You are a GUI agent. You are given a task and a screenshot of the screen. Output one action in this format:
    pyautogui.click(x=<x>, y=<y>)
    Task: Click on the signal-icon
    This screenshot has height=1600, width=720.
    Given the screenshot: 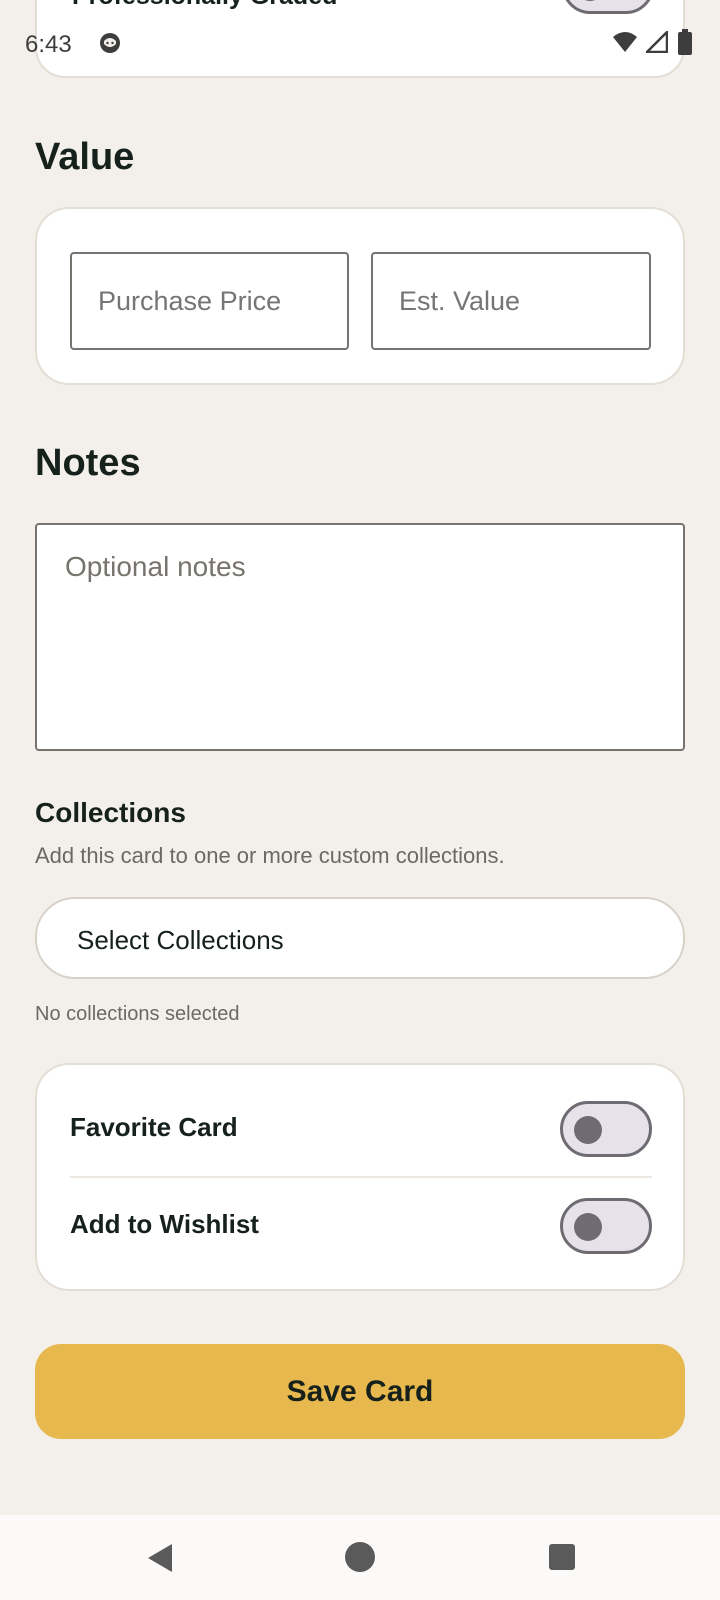 What is the action you would take?
    pyautogui.click(x=657, y=42)
    